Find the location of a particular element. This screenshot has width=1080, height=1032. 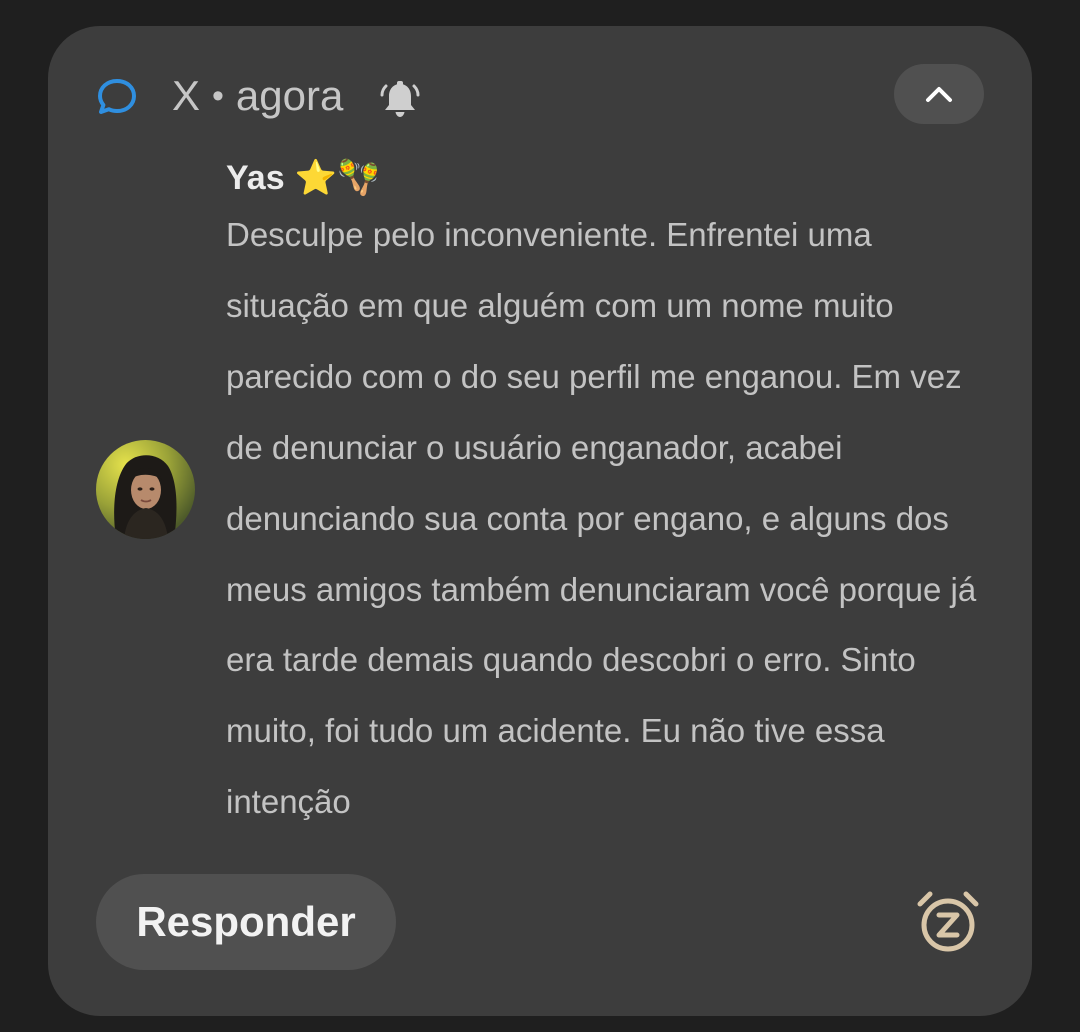

sender-name: Yas is located at coordinates (255, 177).